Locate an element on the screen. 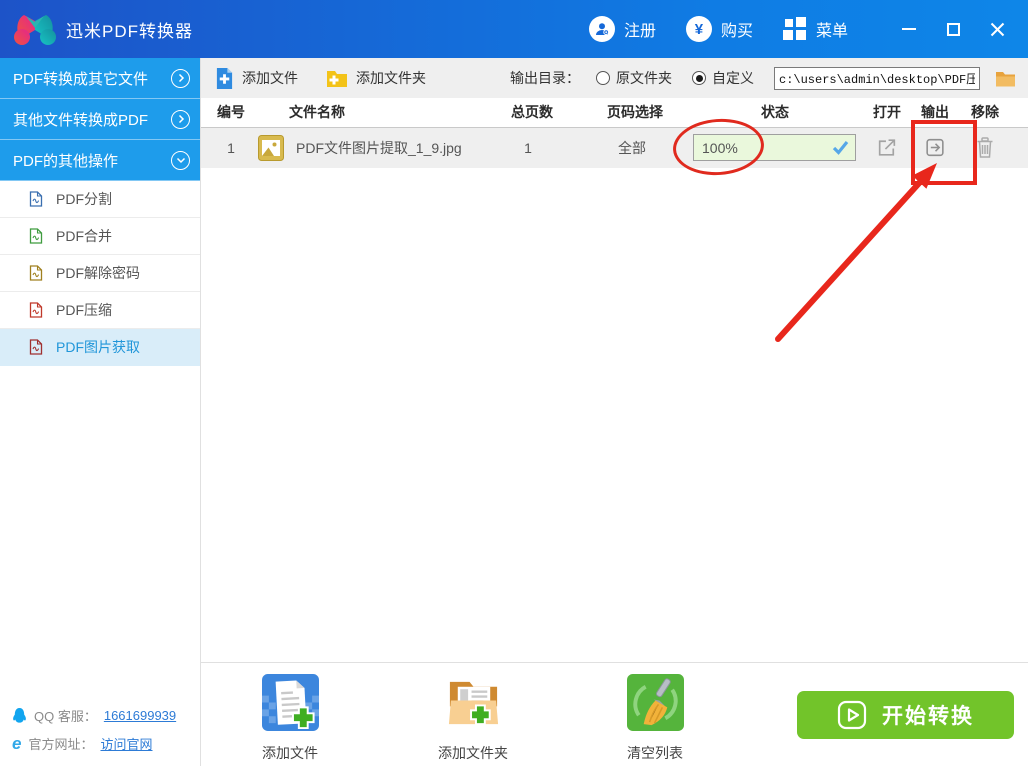 Image resolution: width=1028 pixels, height=766 pixels. browser-icon: e is located at coordinates (17, 743).